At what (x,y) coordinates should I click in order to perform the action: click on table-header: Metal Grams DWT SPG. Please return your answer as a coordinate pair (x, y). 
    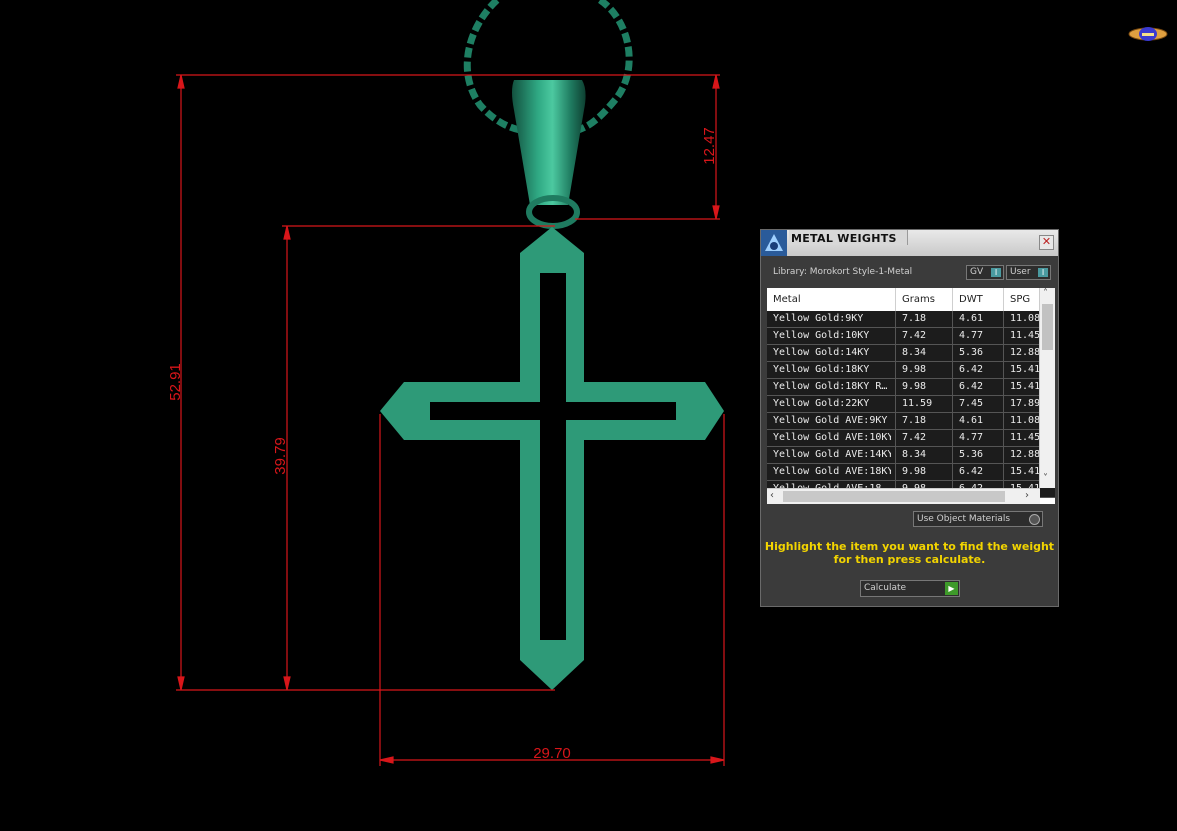
    Looking at the image, I should click on (903, 300).